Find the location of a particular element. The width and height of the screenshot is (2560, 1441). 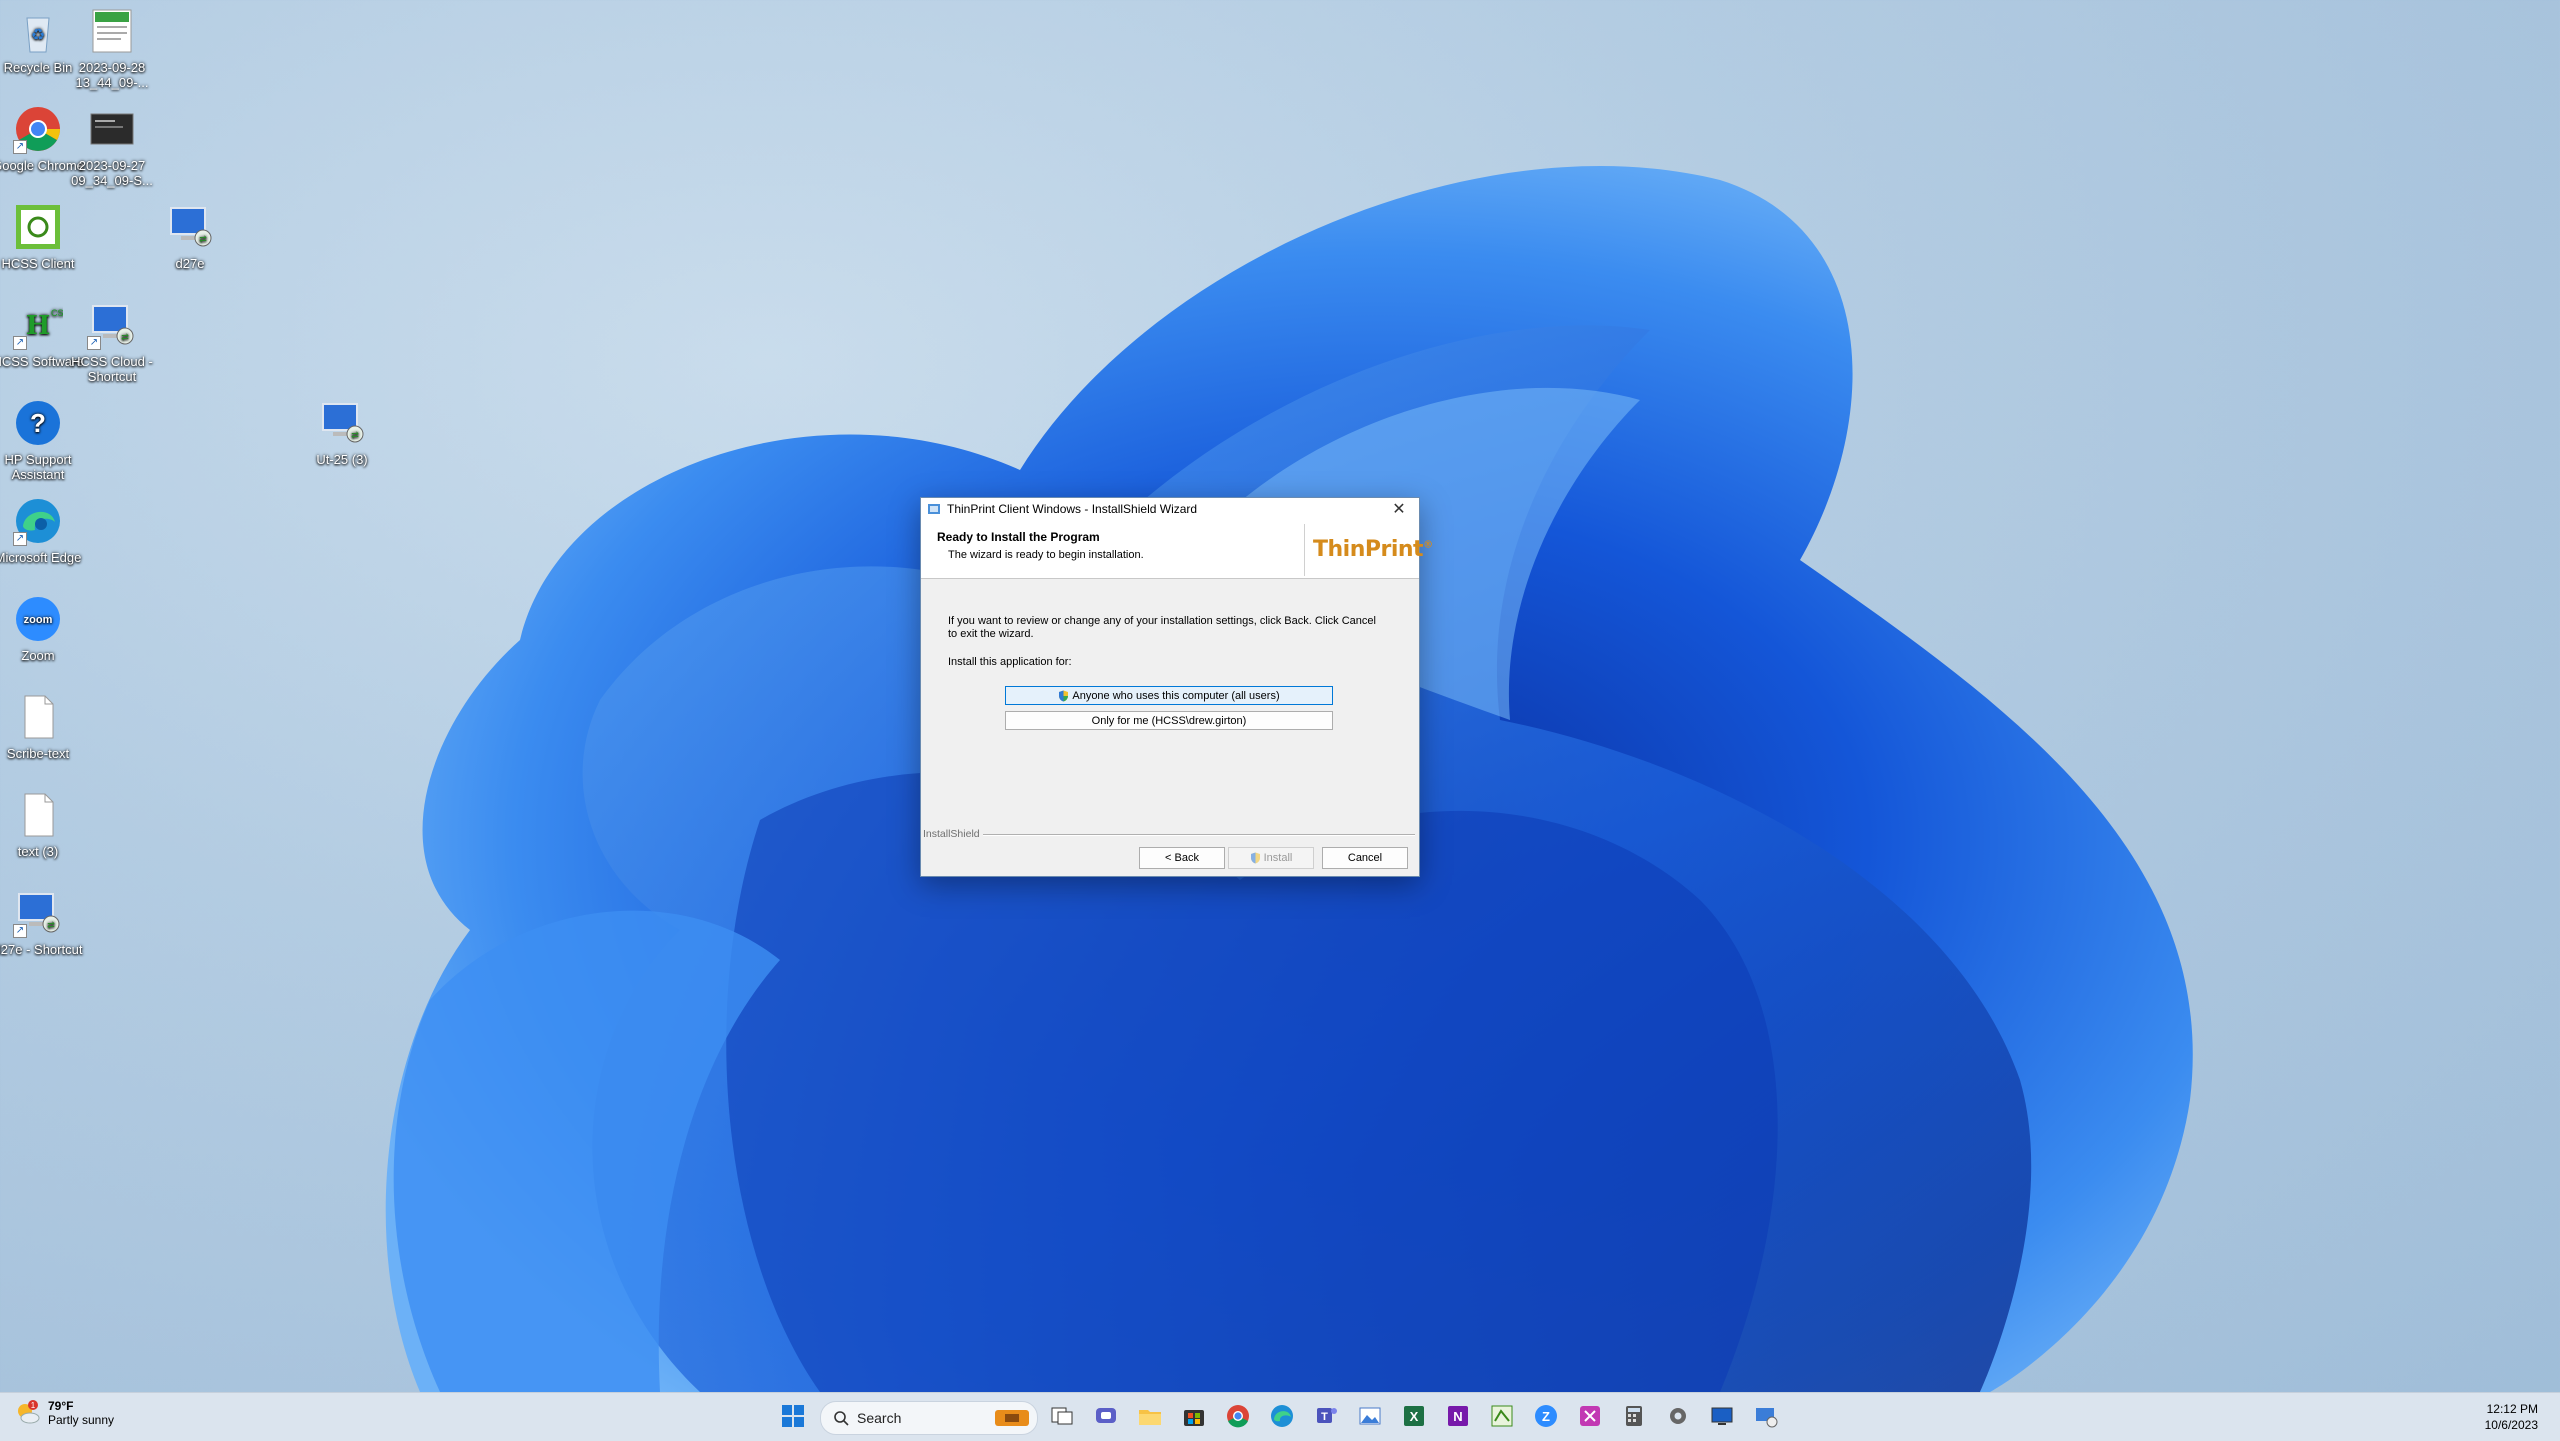

desktop-icon-text-3: text (3) is located at coordinates (44, 824).